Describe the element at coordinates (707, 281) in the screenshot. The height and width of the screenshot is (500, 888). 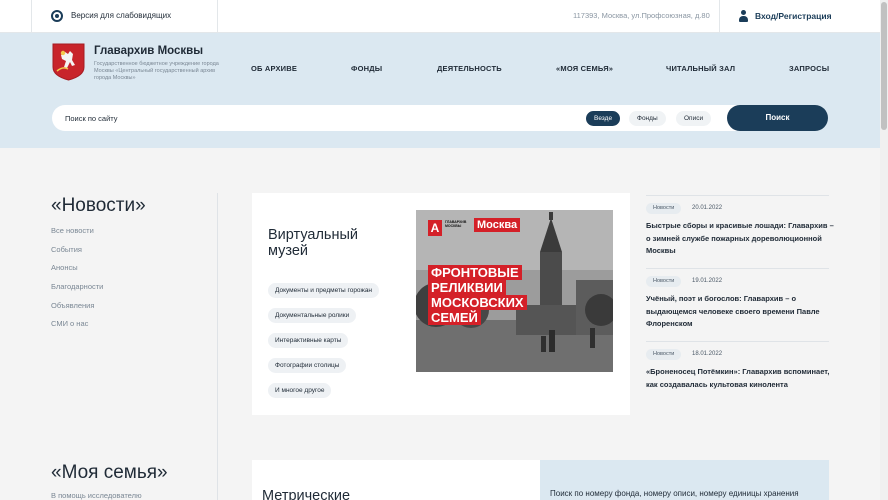
I see `news-date: 19.01.2022` at that location.